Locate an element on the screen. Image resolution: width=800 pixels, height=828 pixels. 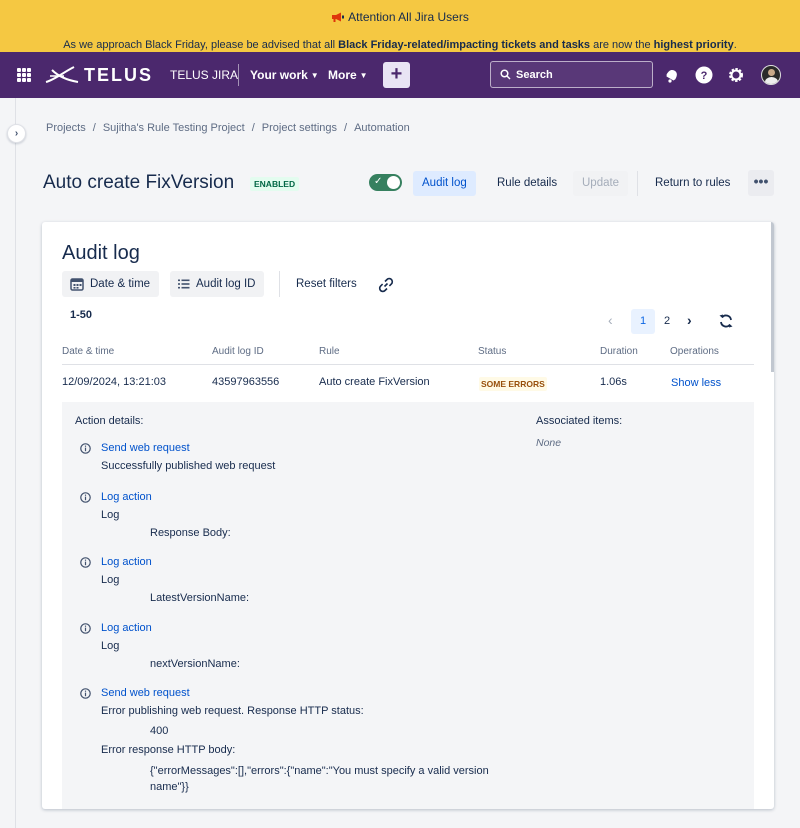
column-header-status: Status is located at coordinates (492, 351).